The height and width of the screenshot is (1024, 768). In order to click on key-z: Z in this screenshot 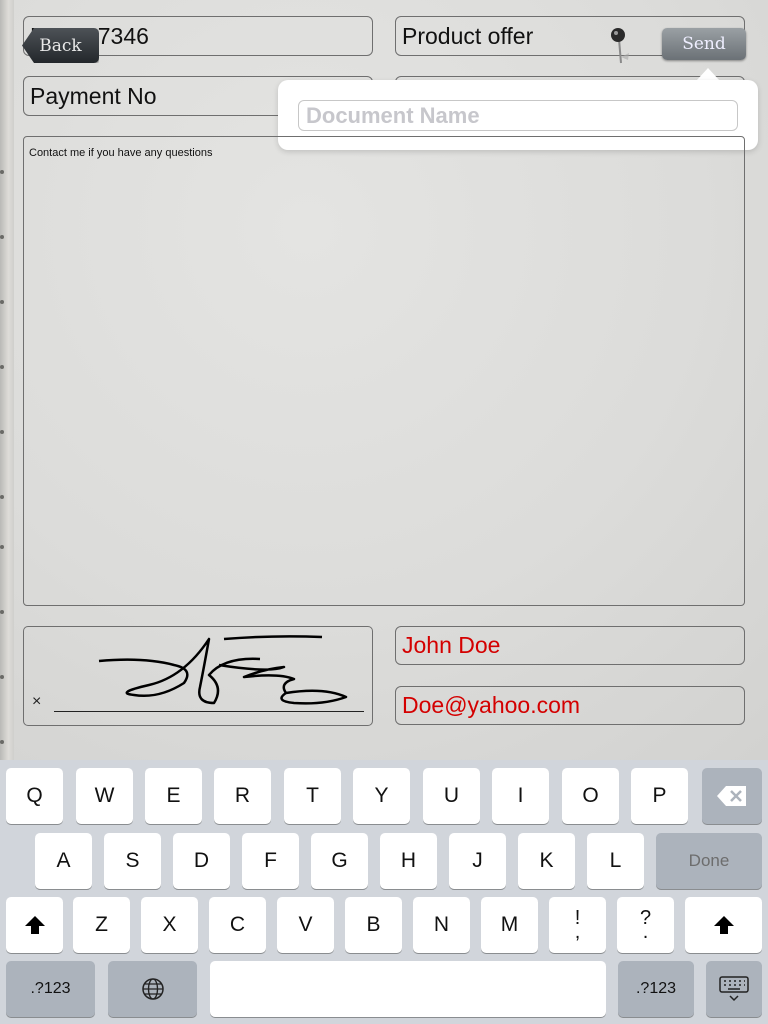, I will do `click(101, 925)`.